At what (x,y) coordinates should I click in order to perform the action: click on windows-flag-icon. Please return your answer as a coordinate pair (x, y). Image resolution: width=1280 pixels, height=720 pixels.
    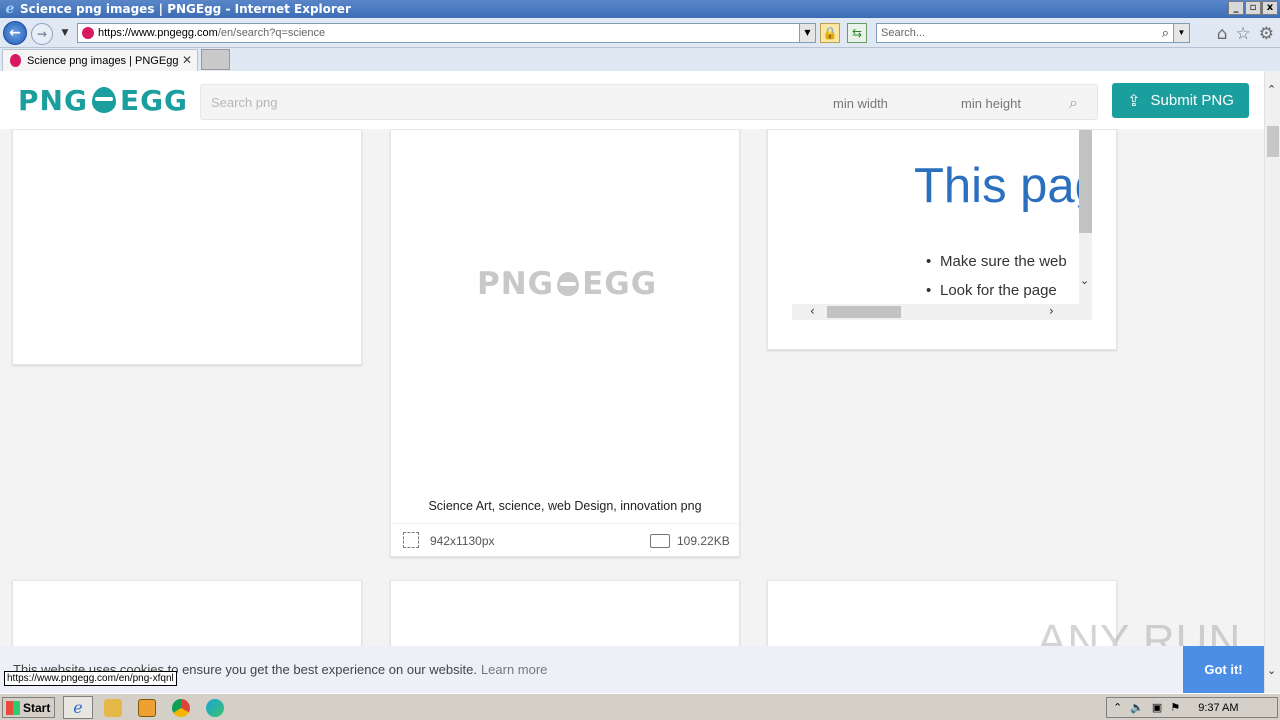
    Looking at the image, I should click on (13, 707).